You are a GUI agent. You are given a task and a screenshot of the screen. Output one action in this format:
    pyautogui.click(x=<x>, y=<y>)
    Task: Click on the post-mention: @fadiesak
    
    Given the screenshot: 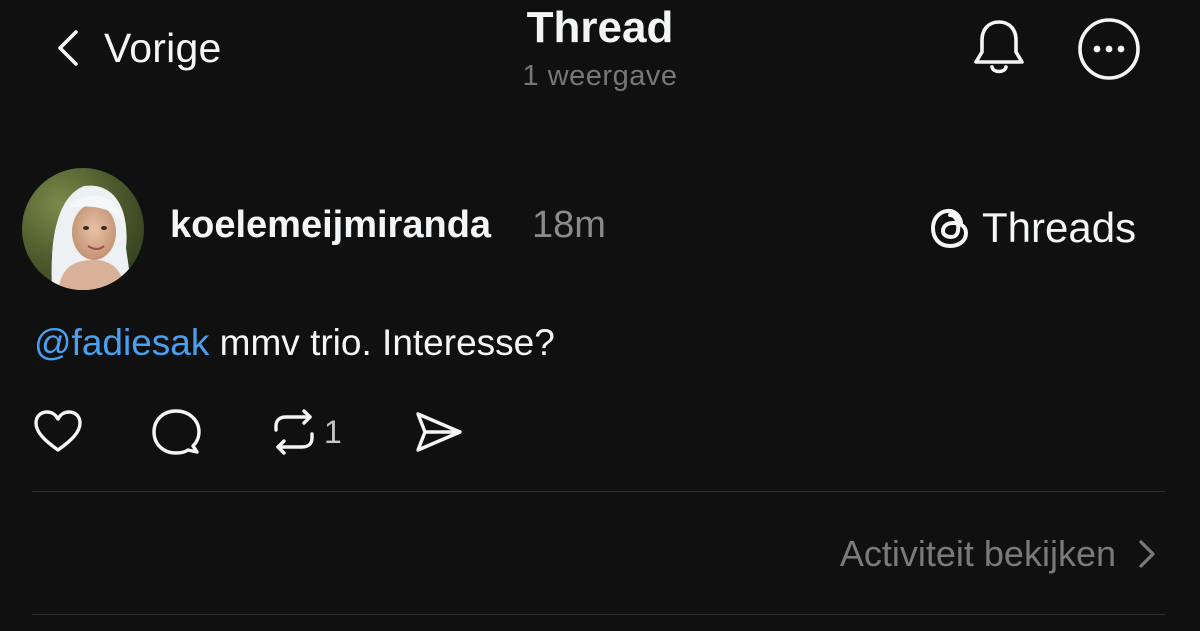 What is the action you would take?
    pyautogui.click(x=121, y=342)
    